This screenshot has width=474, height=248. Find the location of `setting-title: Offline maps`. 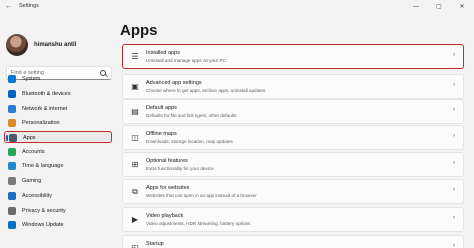

setting-title: Offline maps is located at coordinates (161, 134).